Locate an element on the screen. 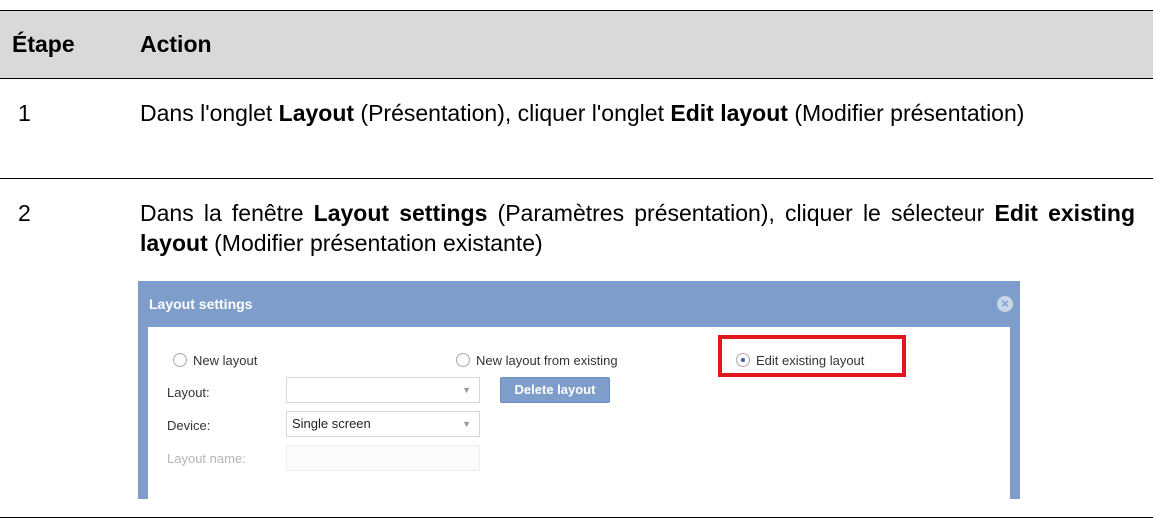  header-step: Étape is located at coordinates (43, 44).